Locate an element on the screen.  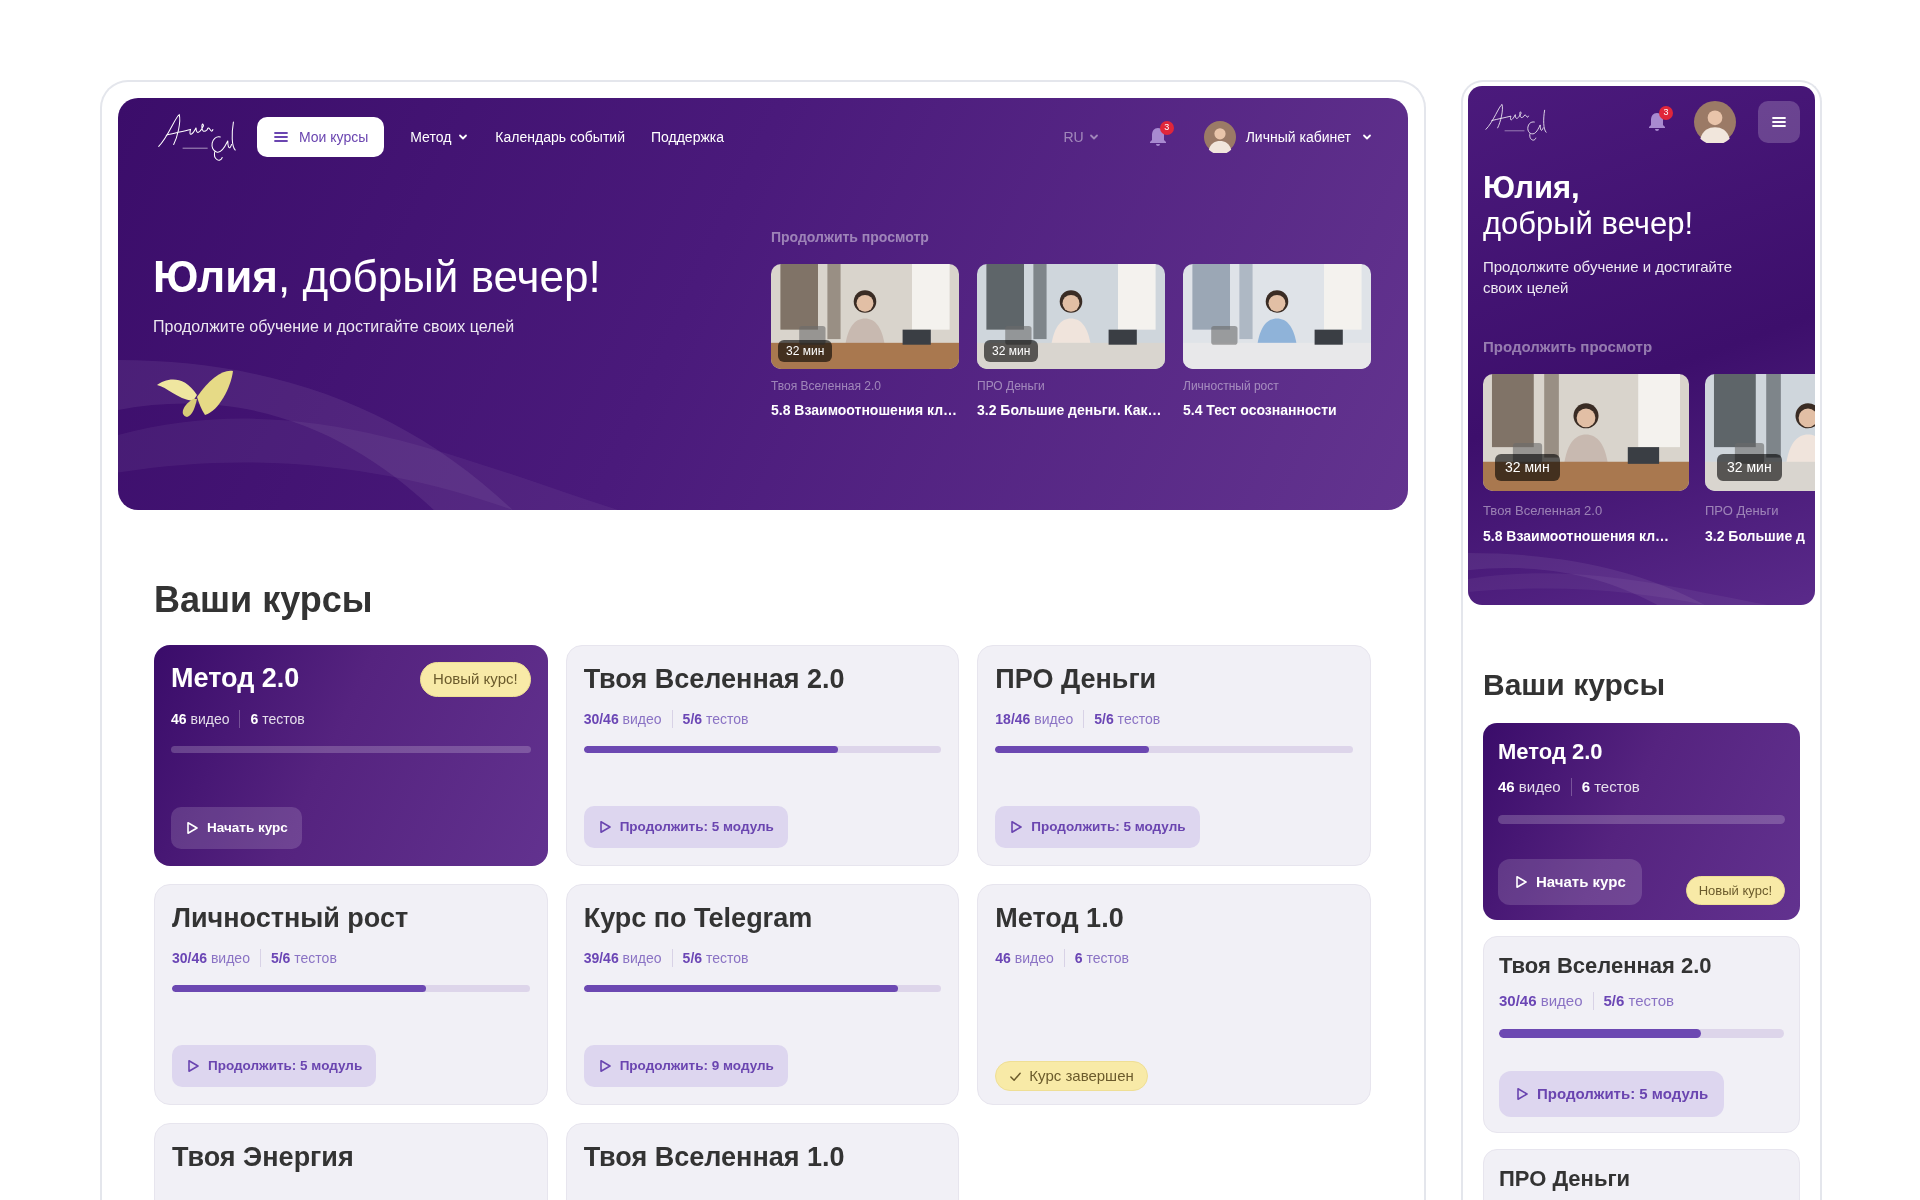
course-title: Курс по Telegram is located at coordinates (698, 918).